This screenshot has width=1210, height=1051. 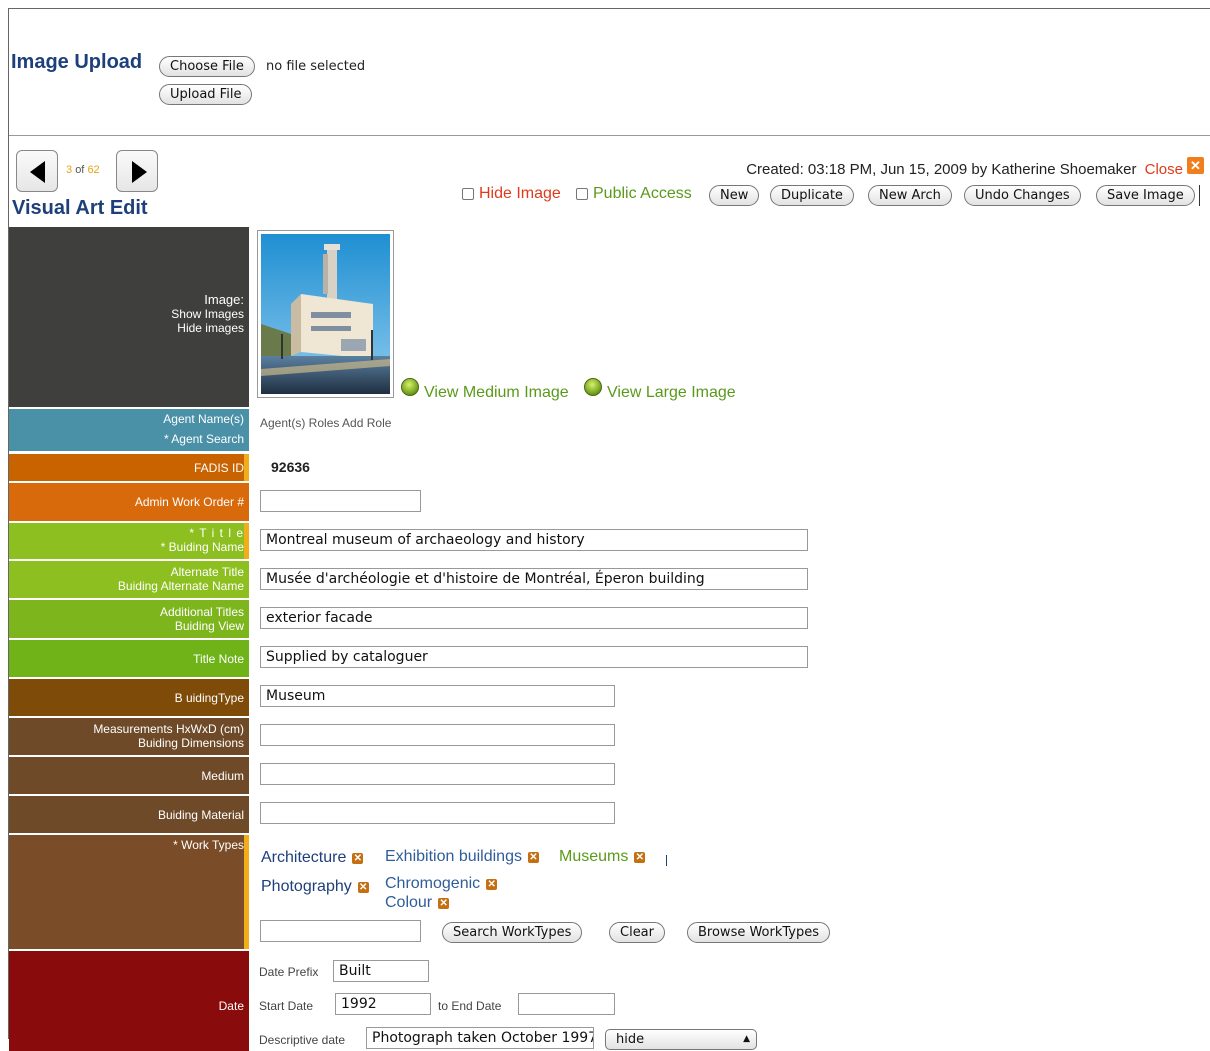 I want to click on alternate-title-label: Alternate Title, so click(x=207, y=572).